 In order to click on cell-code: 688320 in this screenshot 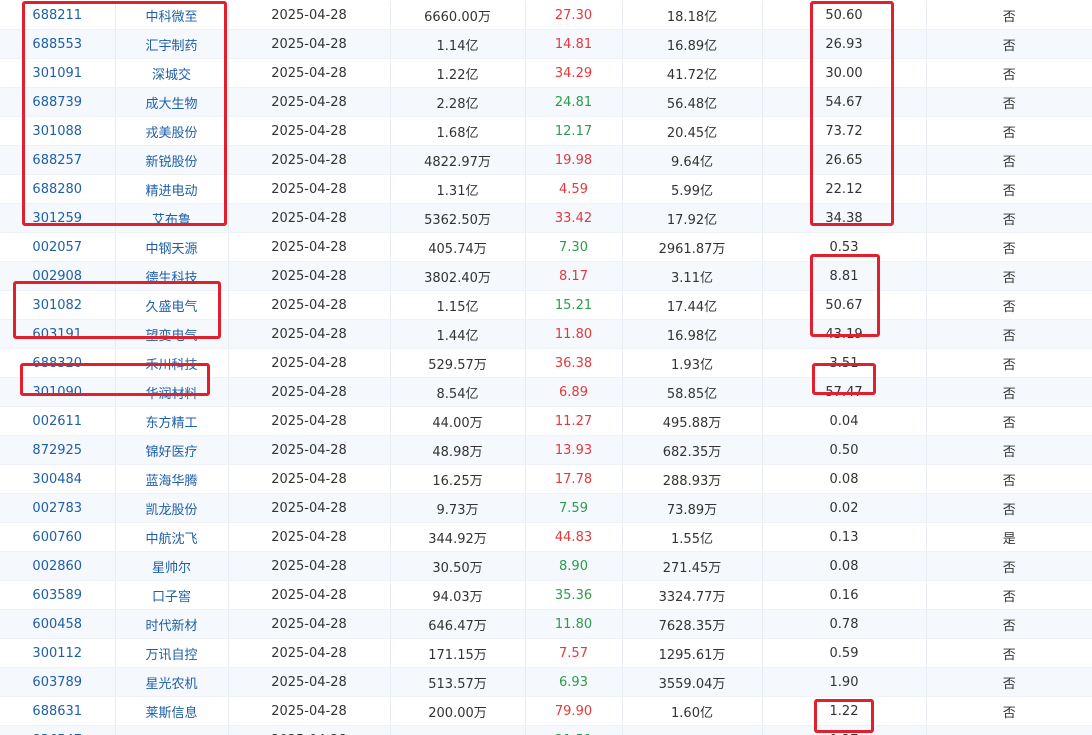, I will do `click(58, 363)`.